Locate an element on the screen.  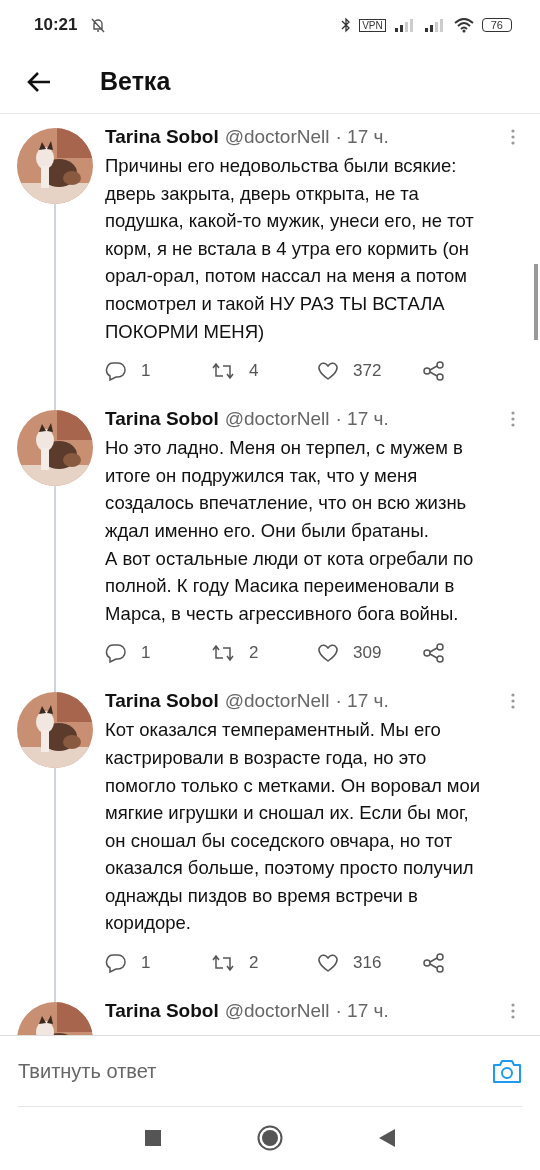
wifi-icon is located at coordinates (463, 25).